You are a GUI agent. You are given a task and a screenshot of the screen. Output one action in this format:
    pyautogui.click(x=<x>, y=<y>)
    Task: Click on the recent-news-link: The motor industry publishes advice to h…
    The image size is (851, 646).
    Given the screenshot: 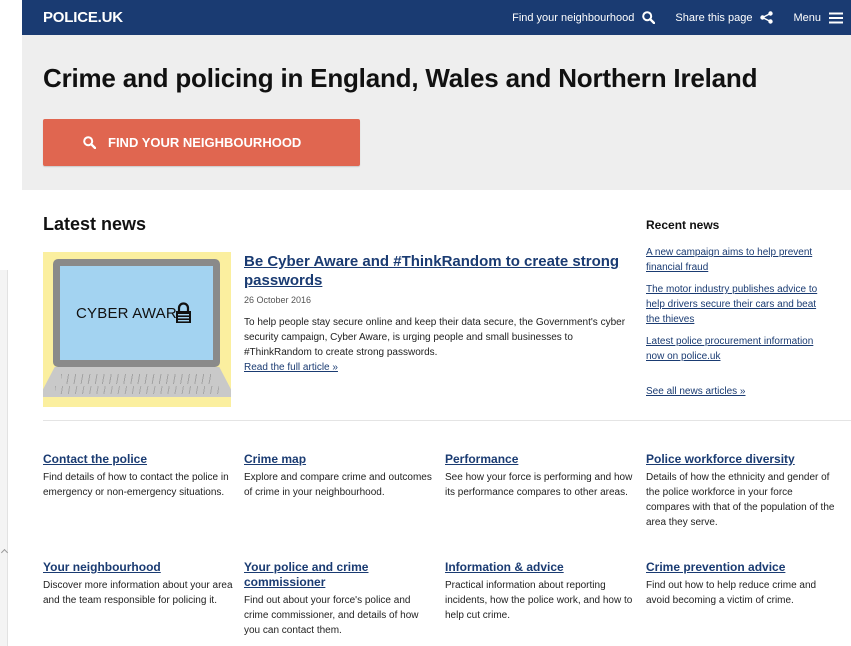 What is the action you would take?
    pyautogui.click(x=739, y=304)
    